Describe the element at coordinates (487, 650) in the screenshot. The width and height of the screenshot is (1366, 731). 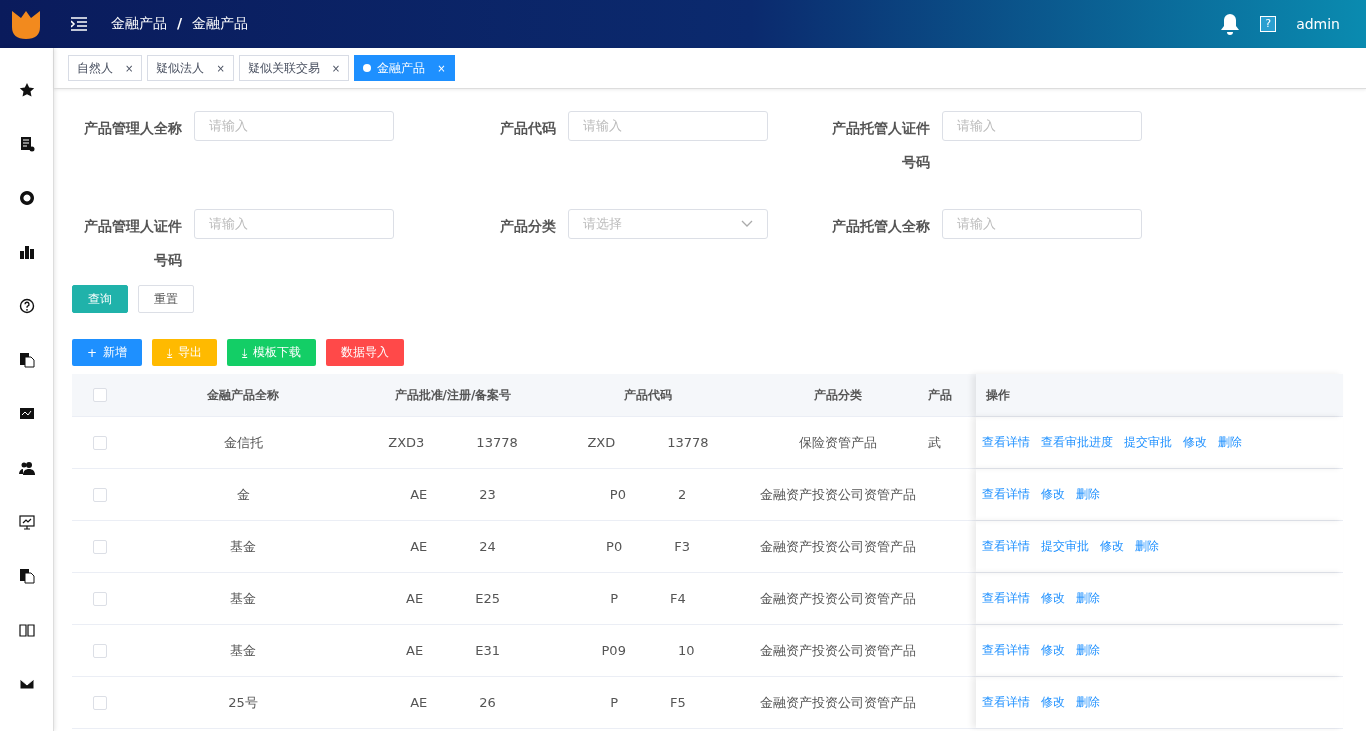
I see `table-cell: E31` at that location.